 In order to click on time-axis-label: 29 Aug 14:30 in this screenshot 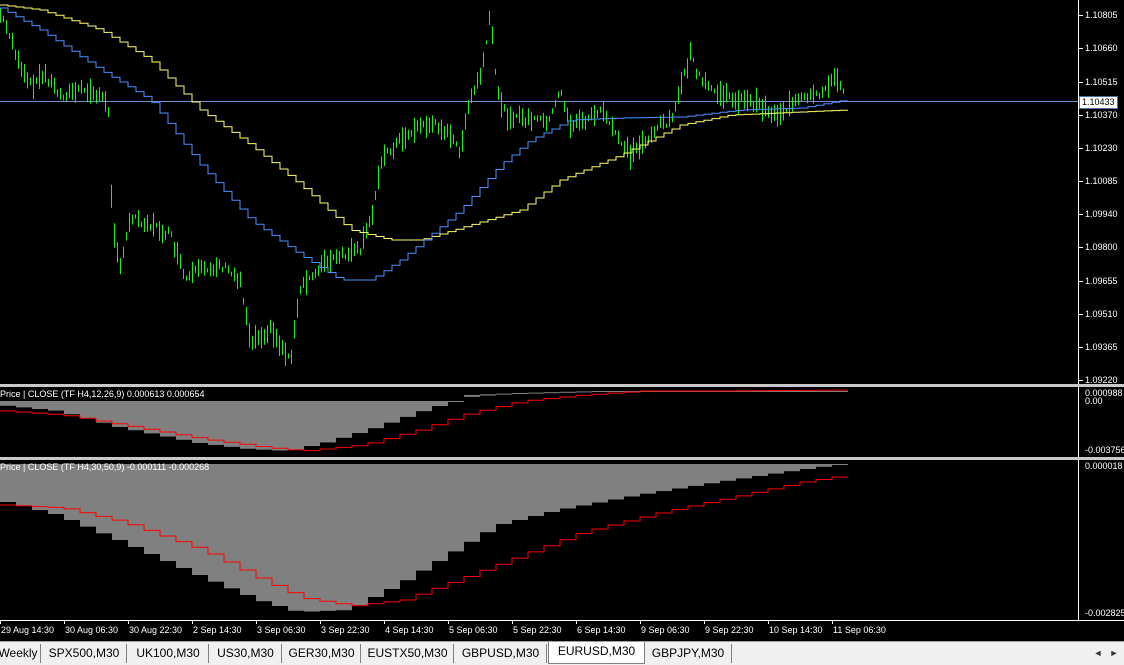, I will do `click(28, 630)`.